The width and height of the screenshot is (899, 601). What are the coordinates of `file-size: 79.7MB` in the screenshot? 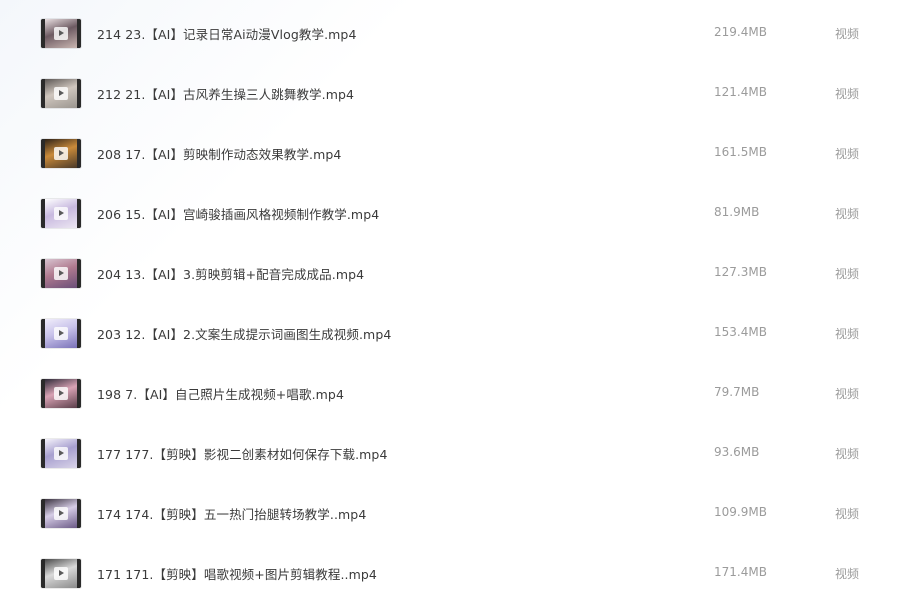 It's located at (737, 392).